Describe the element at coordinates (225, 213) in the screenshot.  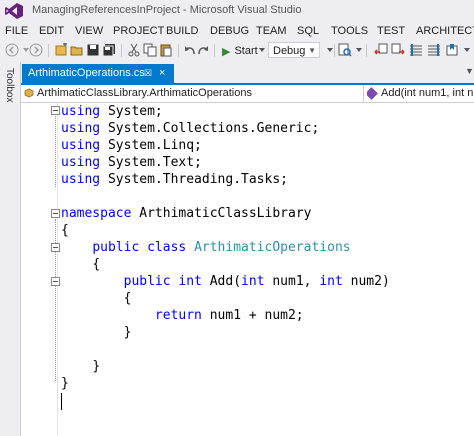
I see `namespace-name: ArthimaticClassLibrary` at that location.